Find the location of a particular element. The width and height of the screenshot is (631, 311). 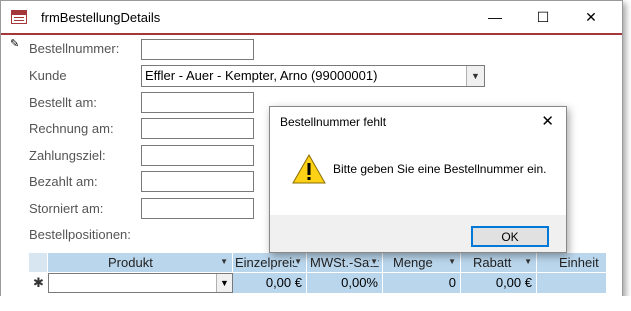

close-button: ✕ is located at coordinates (591, 17).